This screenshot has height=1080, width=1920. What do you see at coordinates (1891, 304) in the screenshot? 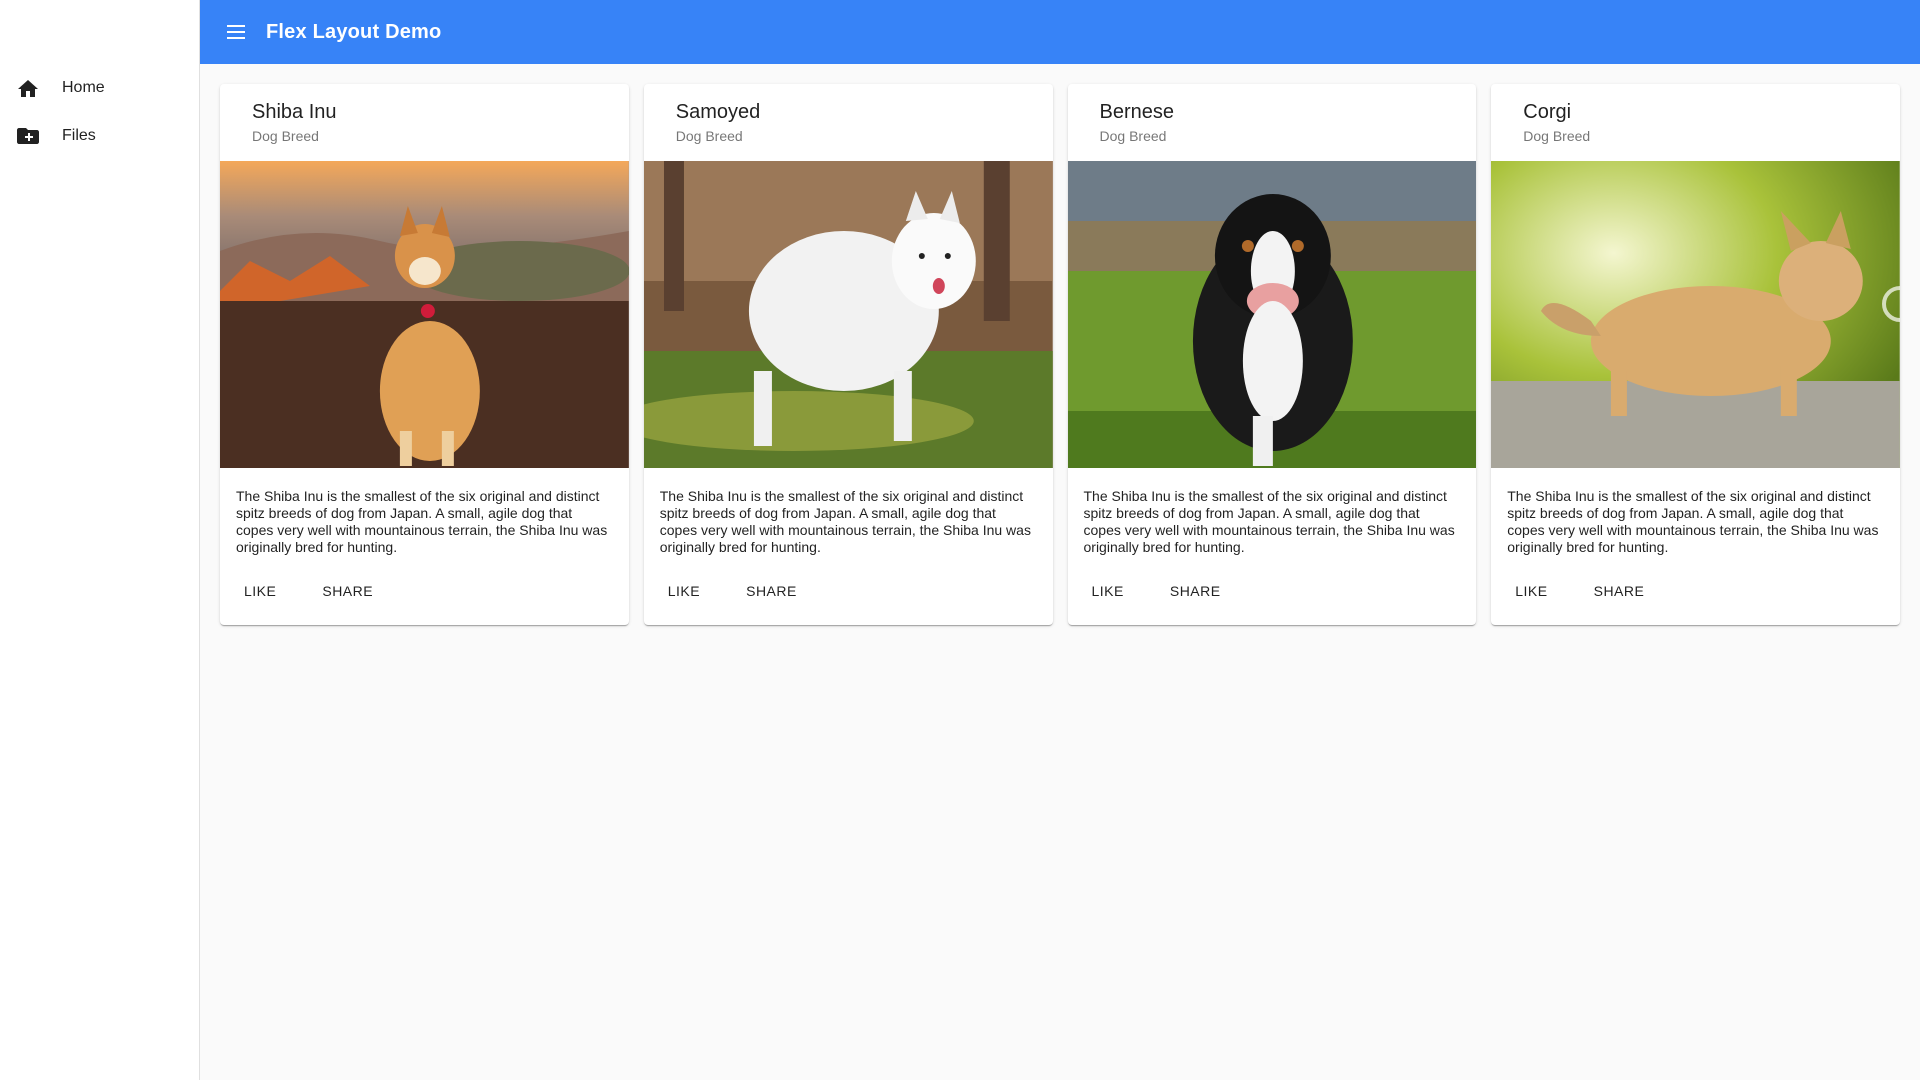
I see `loading-spinner-icon` at bounding box center [1891, 304].